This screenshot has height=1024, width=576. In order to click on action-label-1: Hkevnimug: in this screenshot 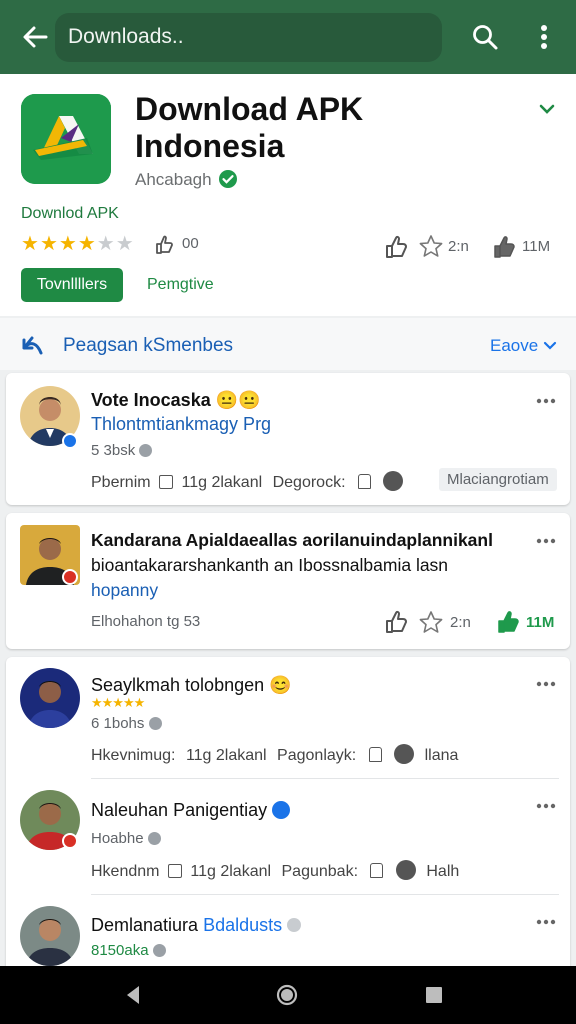, I will do `click(133, 755)`.